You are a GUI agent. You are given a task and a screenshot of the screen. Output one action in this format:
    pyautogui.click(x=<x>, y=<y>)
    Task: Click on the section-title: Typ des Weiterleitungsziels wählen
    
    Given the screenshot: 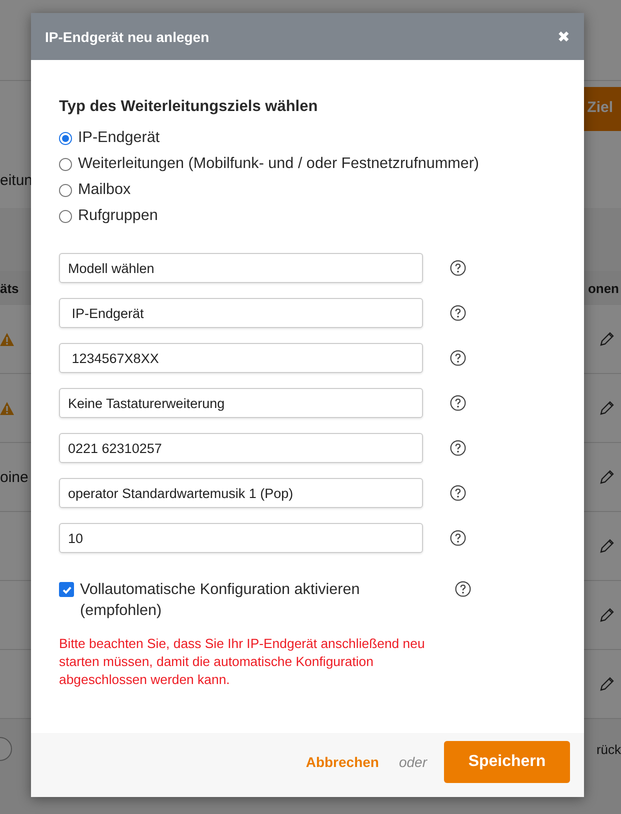 What is the action you would take?
    pyautogui.click(x=189, y=107)
    